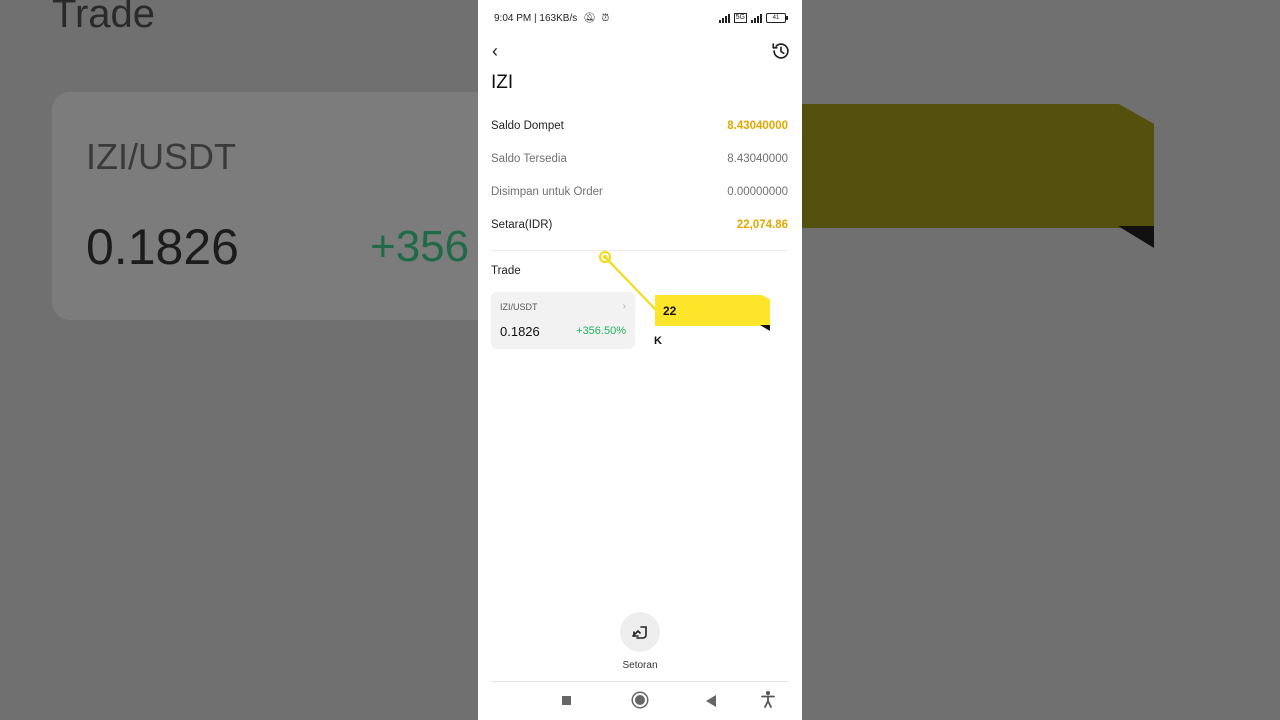  I want to click on background-trade-card, so click(272, 206).